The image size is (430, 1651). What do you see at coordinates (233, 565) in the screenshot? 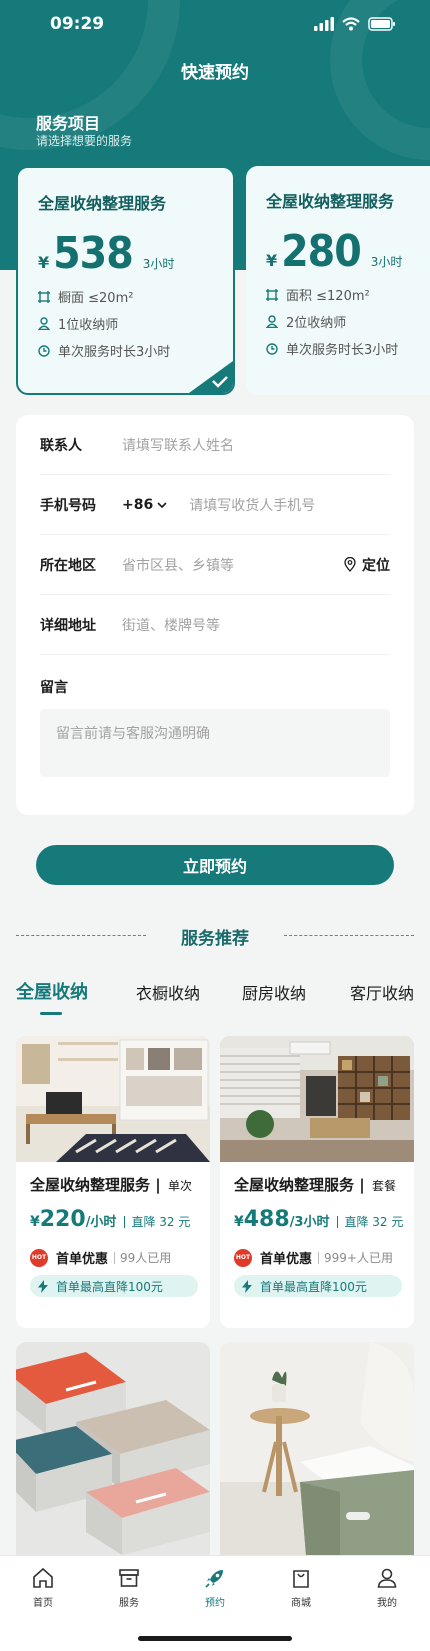
I see `region-input: 省市区县、乡镇等` at bounding box center [233, 565].